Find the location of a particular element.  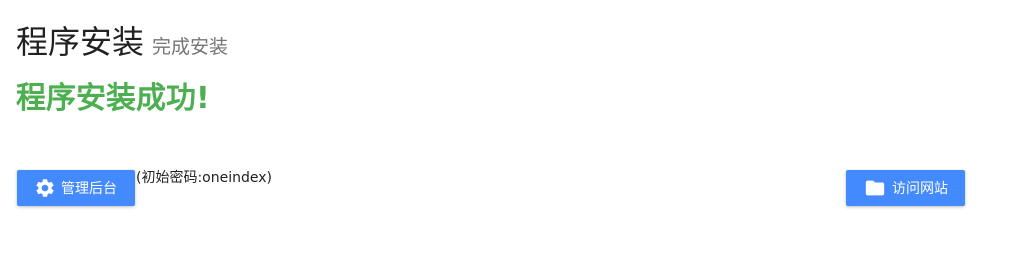

page-header: 程序安装 完成安装 is located at coordinates (122, 42).